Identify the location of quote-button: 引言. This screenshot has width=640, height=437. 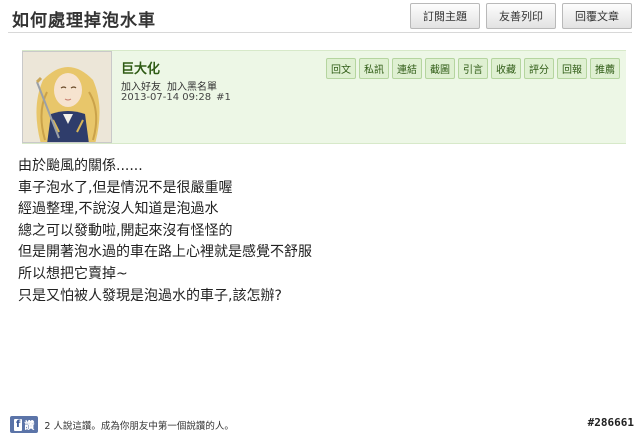
(473, 68).